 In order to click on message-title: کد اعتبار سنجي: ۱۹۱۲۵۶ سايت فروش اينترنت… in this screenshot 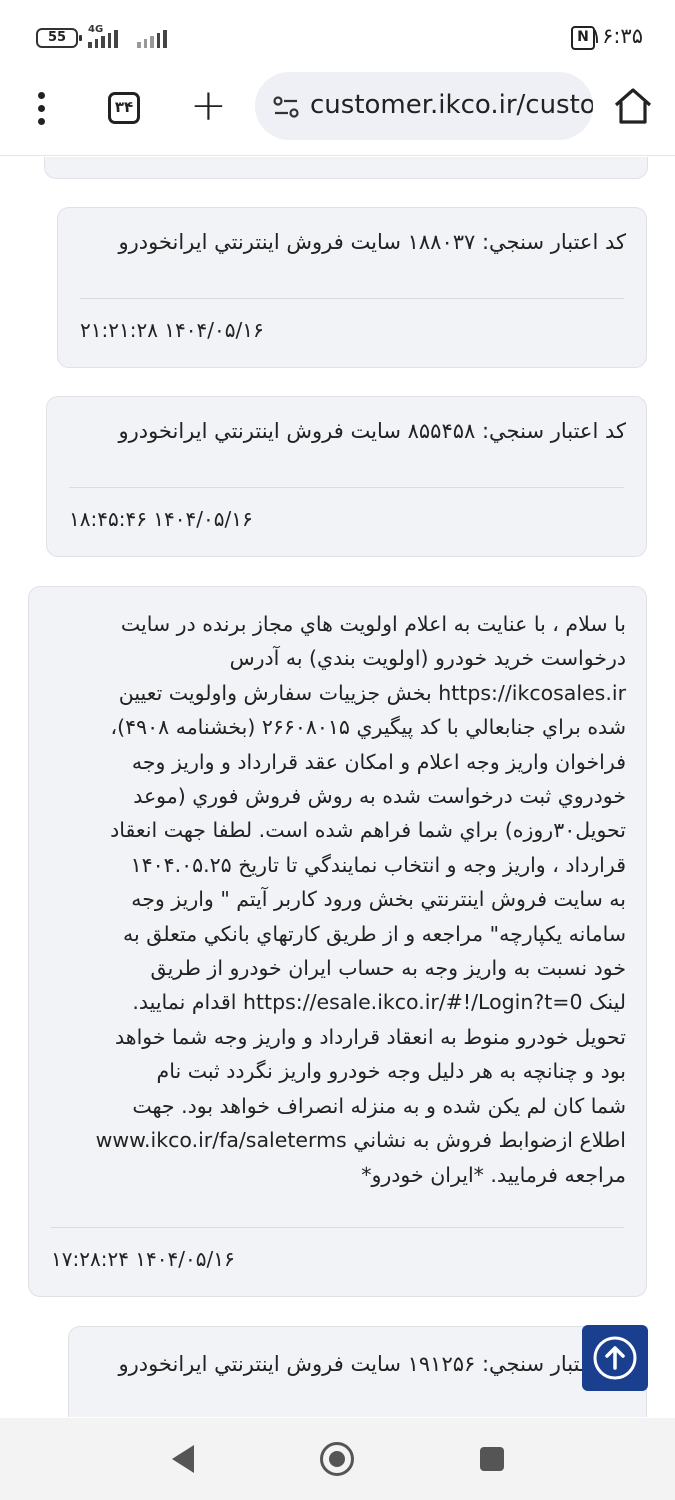, I will do `click(372, 1364)`.